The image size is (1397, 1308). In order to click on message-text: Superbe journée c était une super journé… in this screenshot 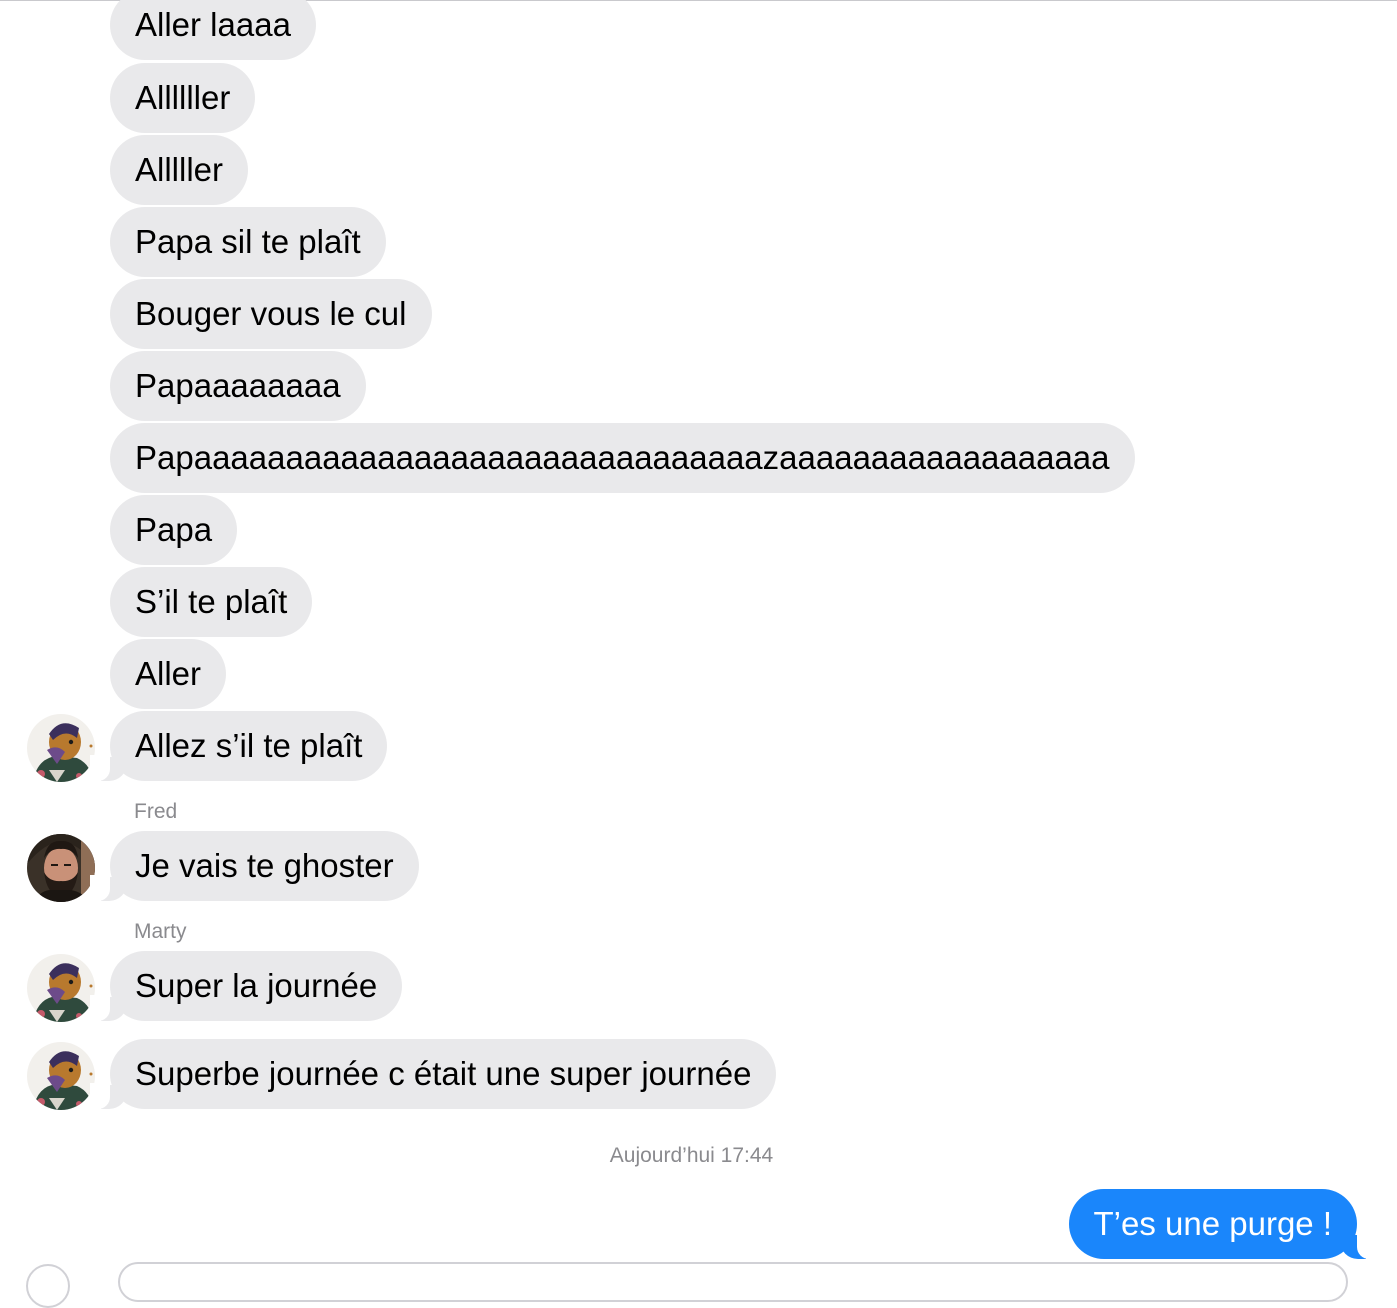, I will do `click(443, 1073)`.